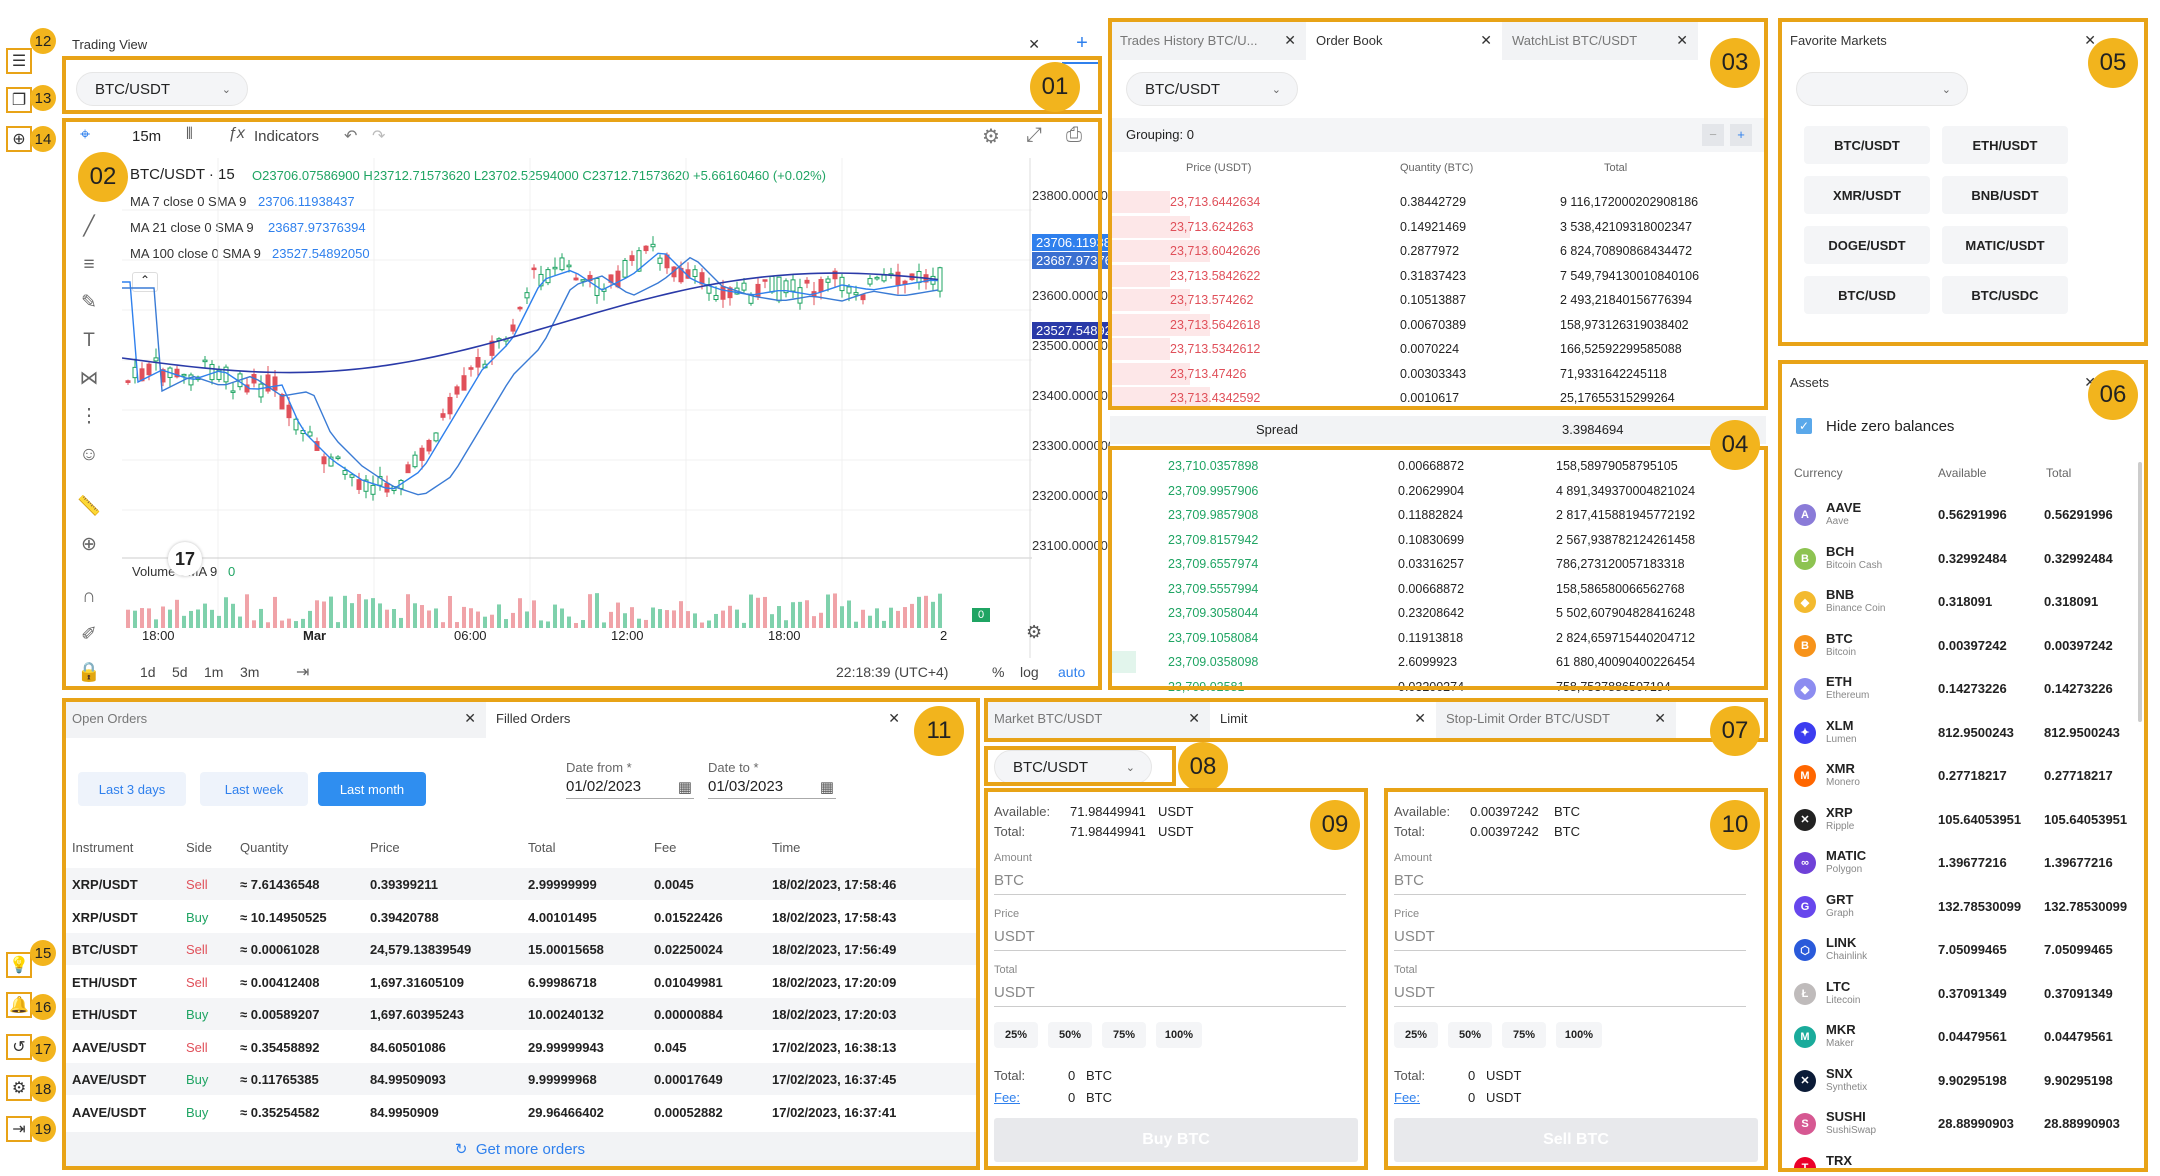 This screenshot has width=2160, height=1176. Describe the element at coordinates (1179, 1035) in the screenshot. I see `buy-100-button: 100%` at that location.